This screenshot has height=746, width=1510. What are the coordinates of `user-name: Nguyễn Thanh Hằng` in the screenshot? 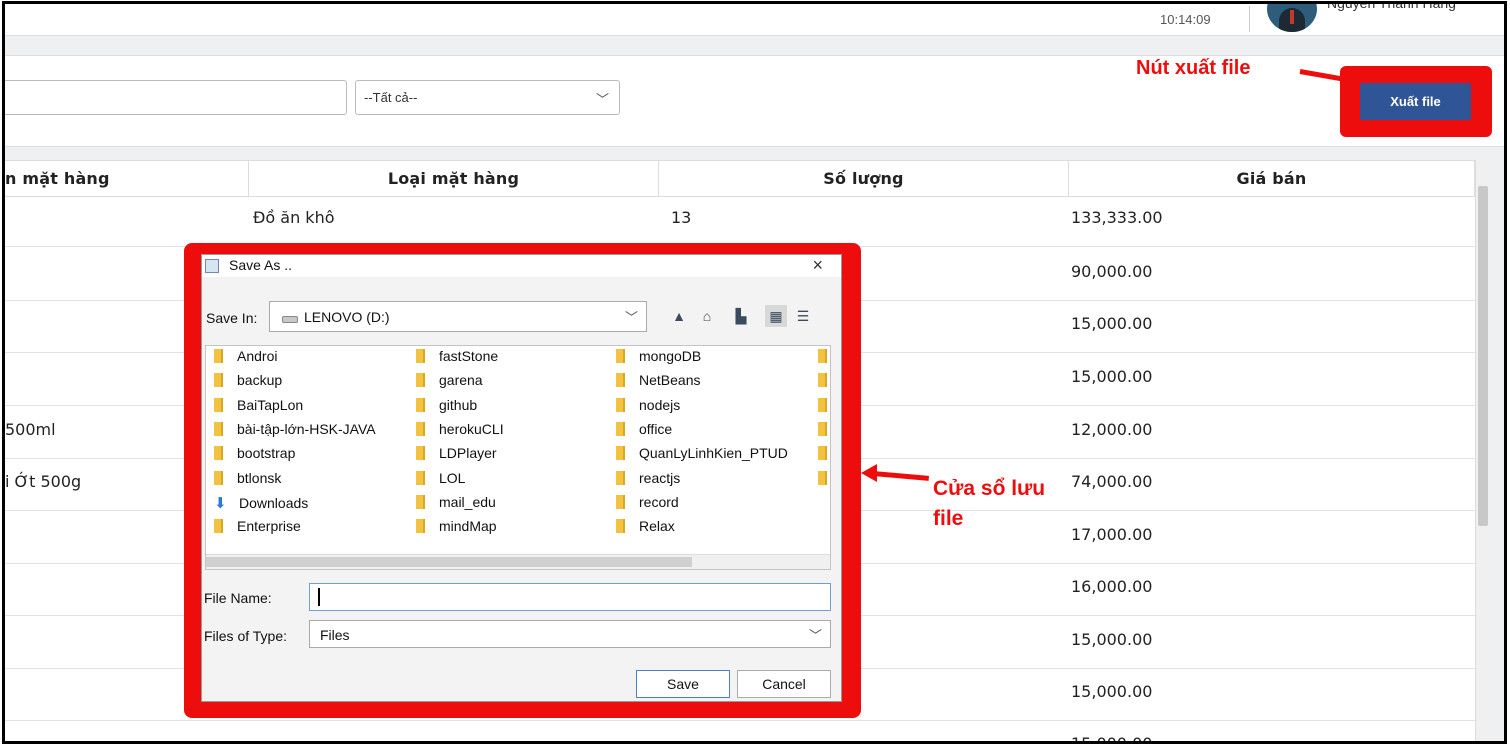 It's located at (1391, 7).